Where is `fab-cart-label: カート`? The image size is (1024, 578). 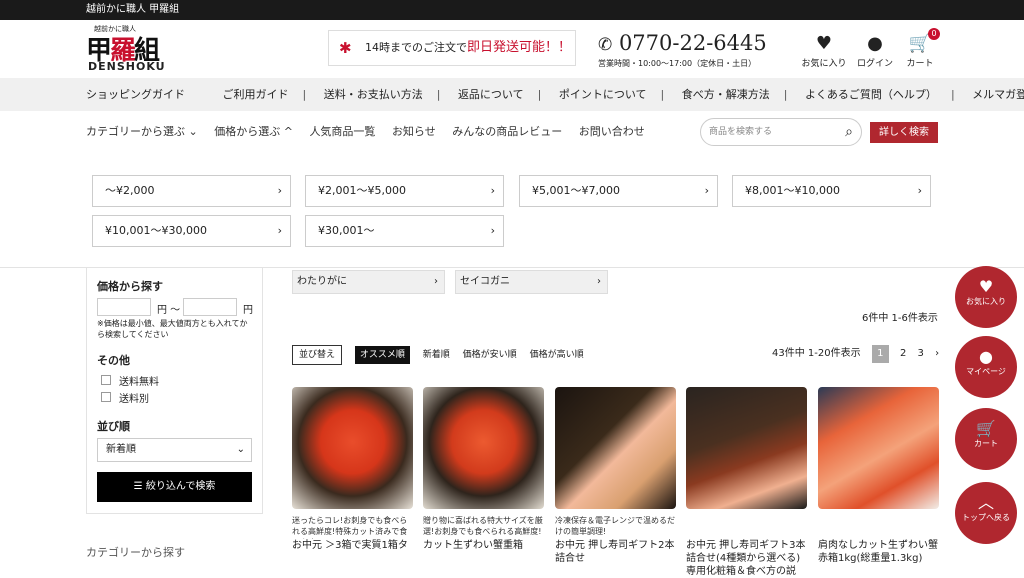
fab-cart-label: カート is located at coordinates (986, 443).